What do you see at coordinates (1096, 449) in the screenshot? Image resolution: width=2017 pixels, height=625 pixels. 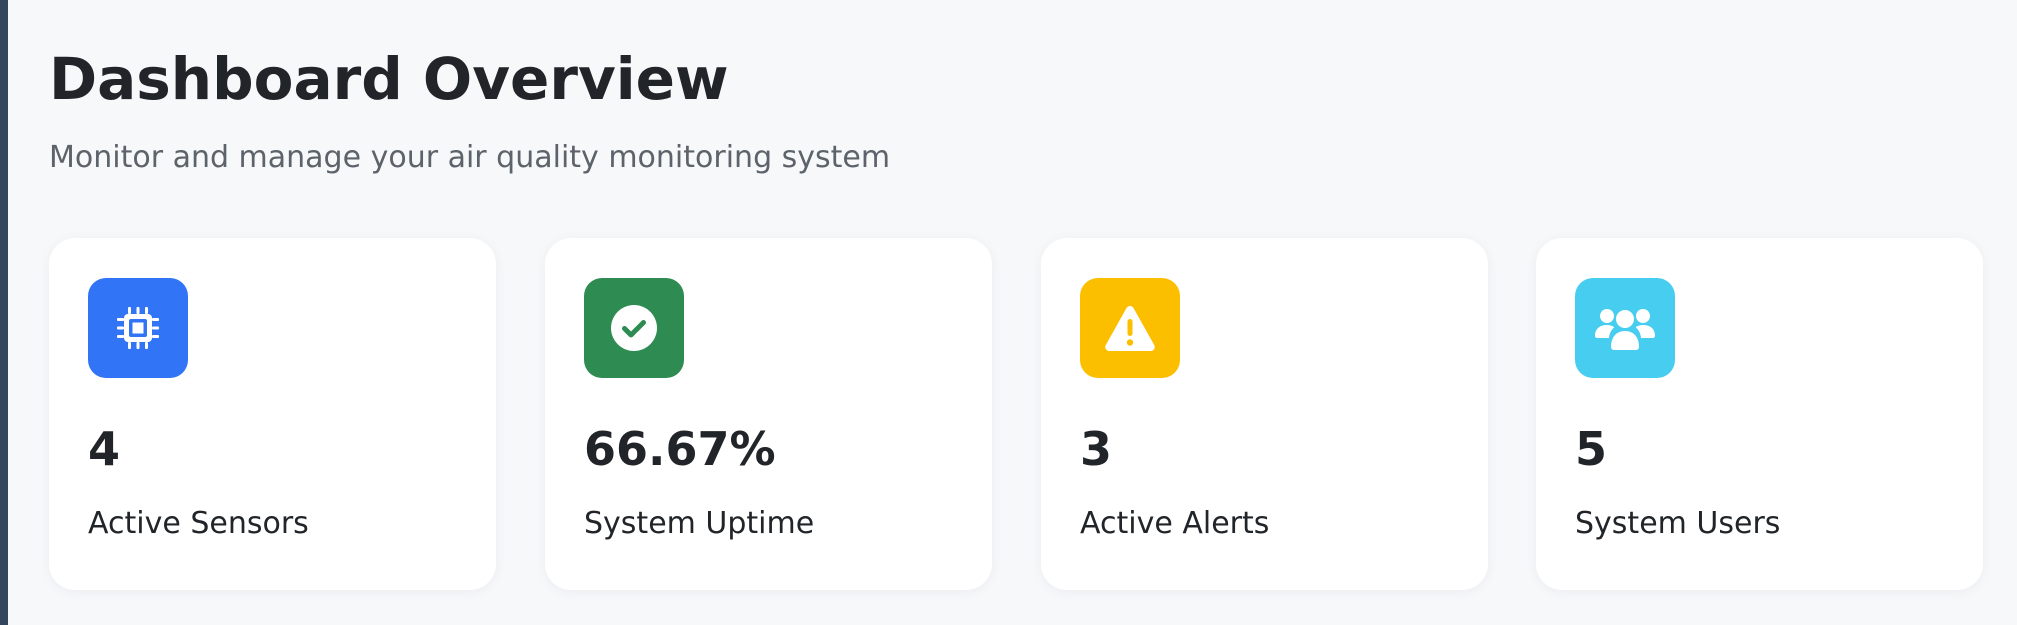 I see `stat-value: 3` at bounding box center [1096, 449].